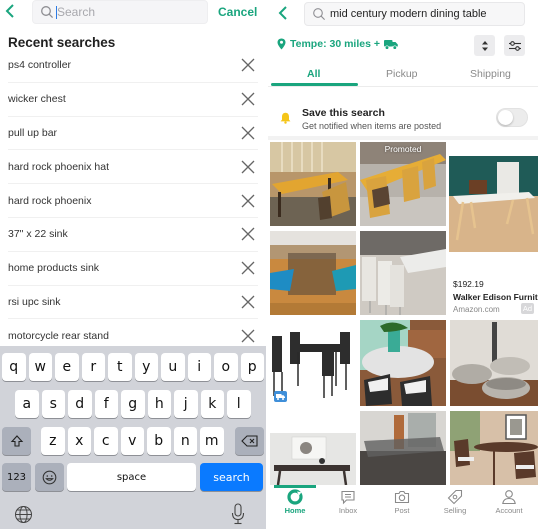 This screenshot has height=529, width=538. Describe the element at coordinates (402, 502) in the screenshot. I see `nav-post: Post` at that location.